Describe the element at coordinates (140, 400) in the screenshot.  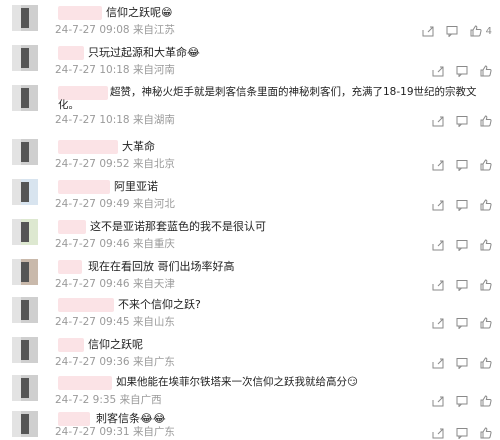
I see `comment-location: 来自广西` at that location.